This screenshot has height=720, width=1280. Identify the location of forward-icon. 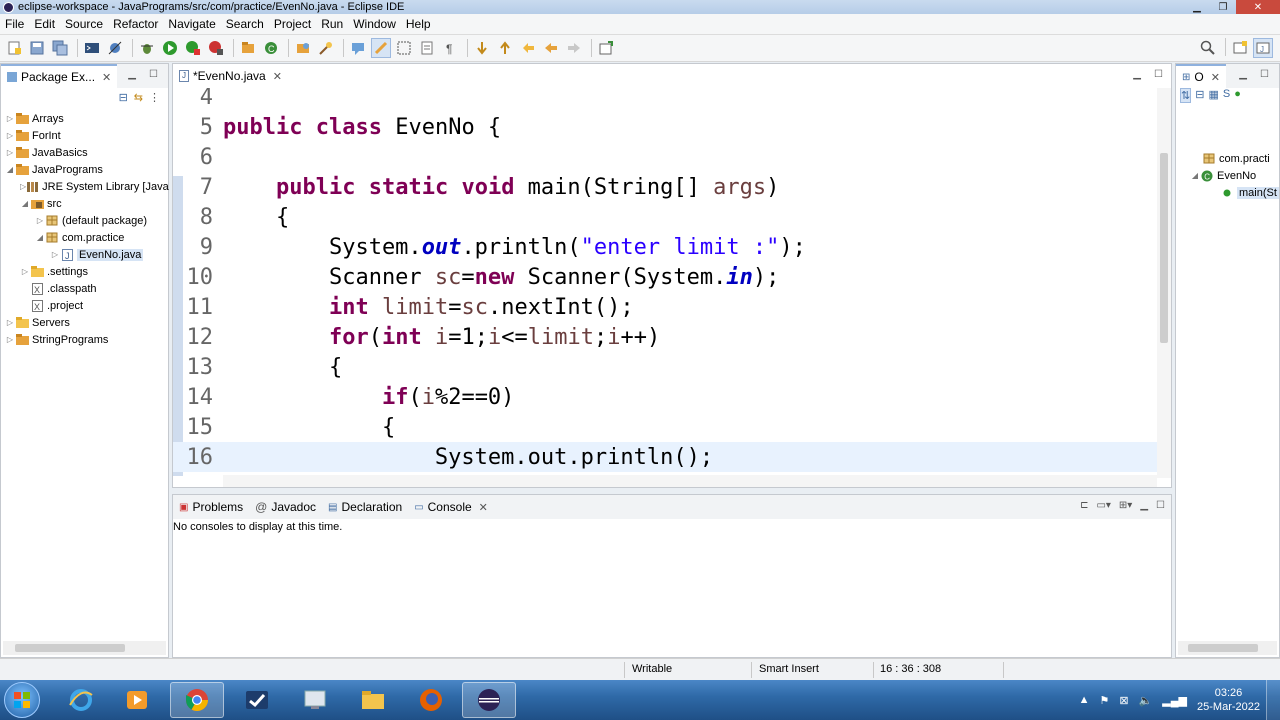
(574, 48).